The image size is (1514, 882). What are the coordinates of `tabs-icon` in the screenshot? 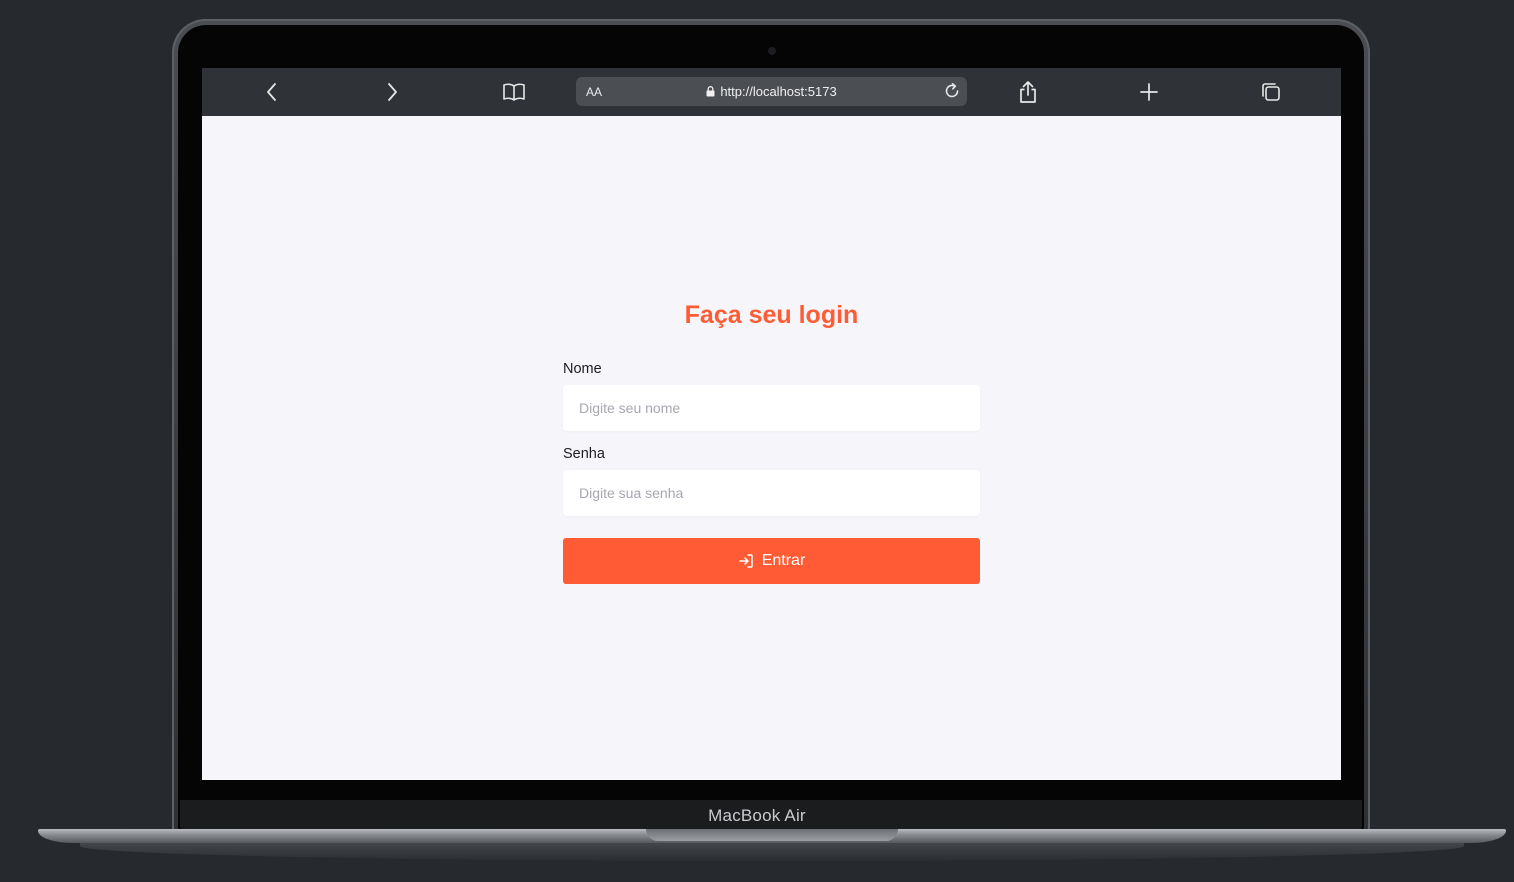 It's located at (1271, 92).